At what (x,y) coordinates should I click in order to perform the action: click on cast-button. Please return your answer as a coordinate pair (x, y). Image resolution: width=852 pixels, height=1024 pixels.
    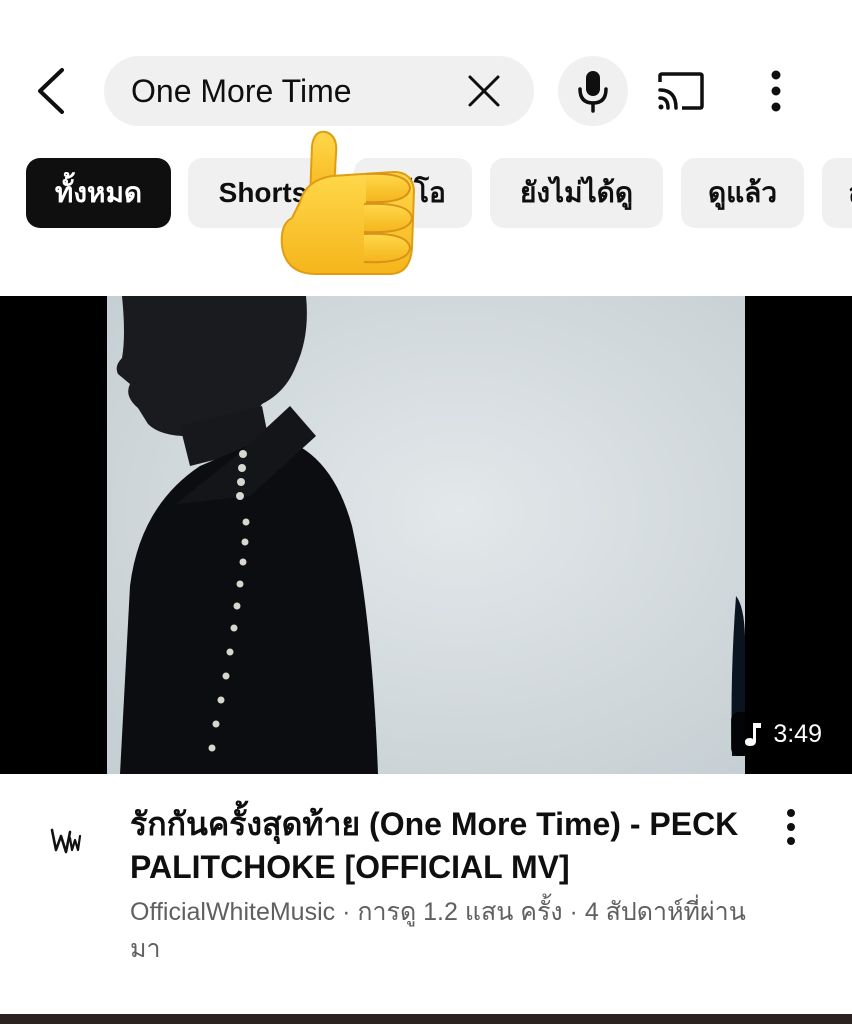
    Looking at the image, I should click on (681, 92).